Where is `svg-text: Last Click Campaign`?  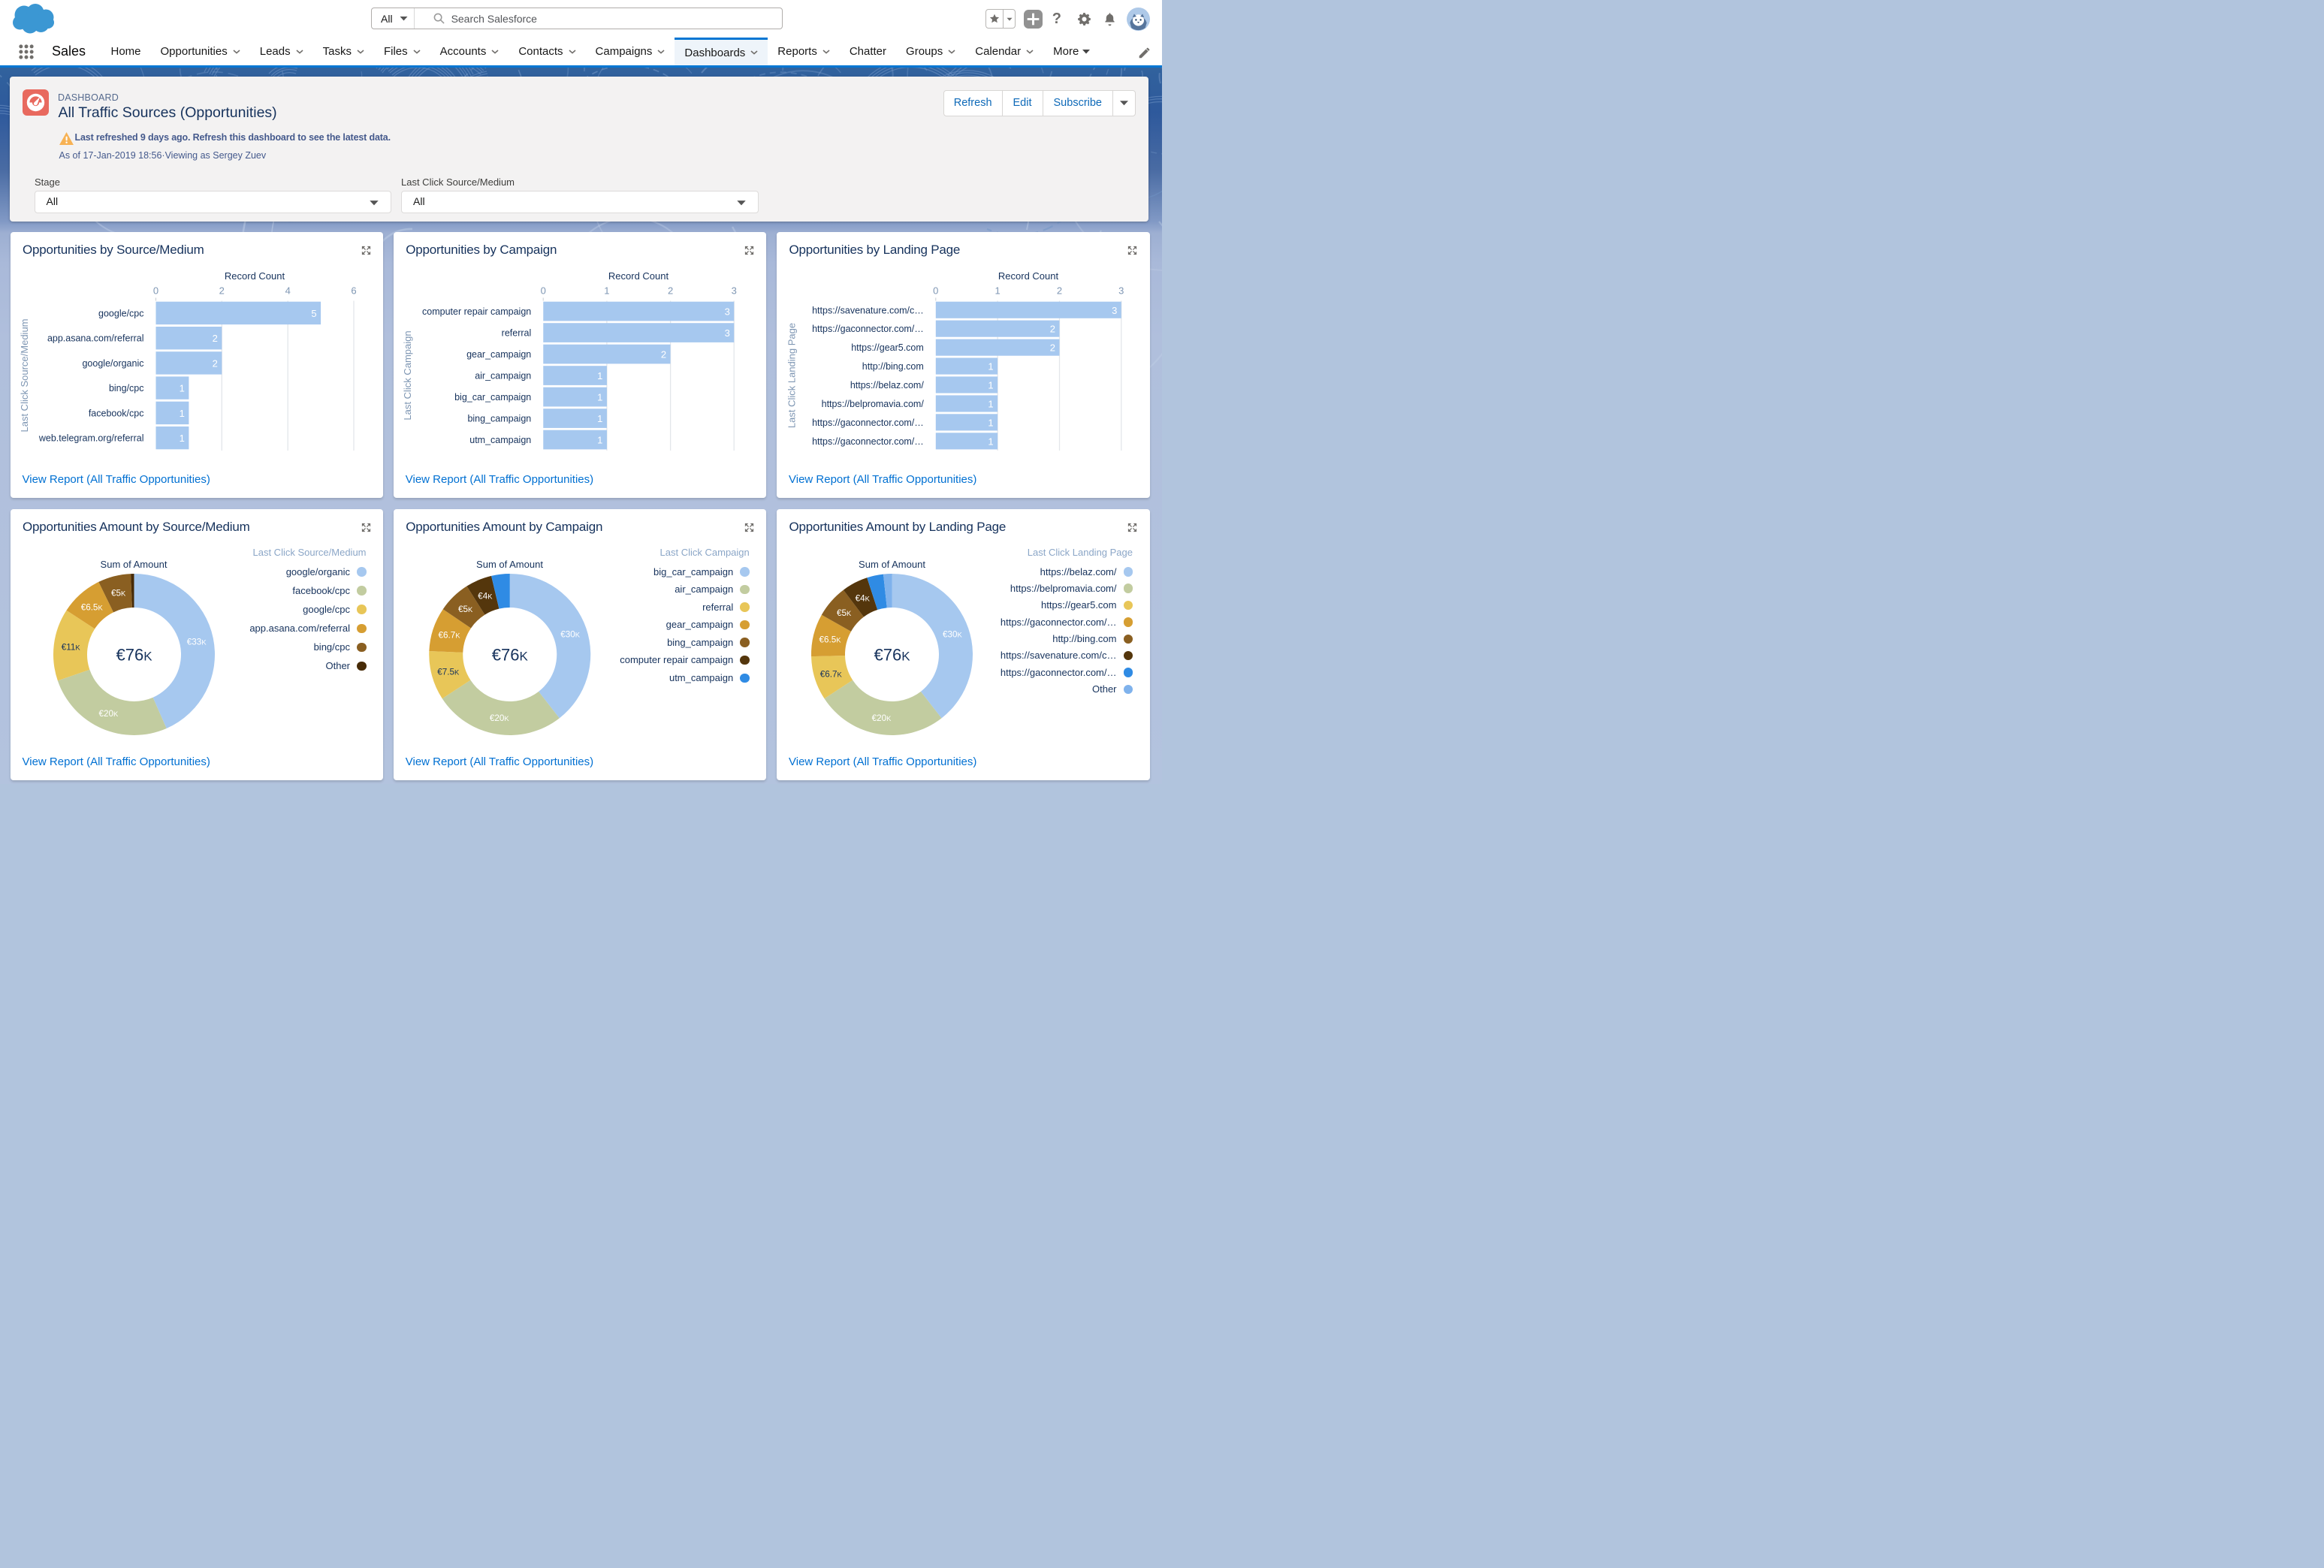 svg-text: Last Click Campaign is located at coordinates (407, 375).